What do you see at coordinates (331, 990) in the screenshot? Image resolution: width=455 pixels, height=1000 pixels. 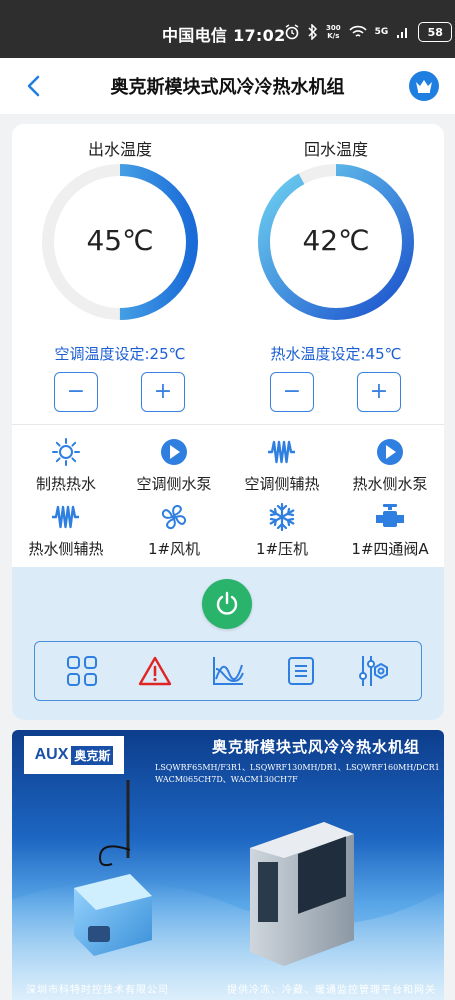 I see `banner-slogan: 提供冷冻、冷藏、暖通监控管理平台和网关` at bounding box center [331, 990].